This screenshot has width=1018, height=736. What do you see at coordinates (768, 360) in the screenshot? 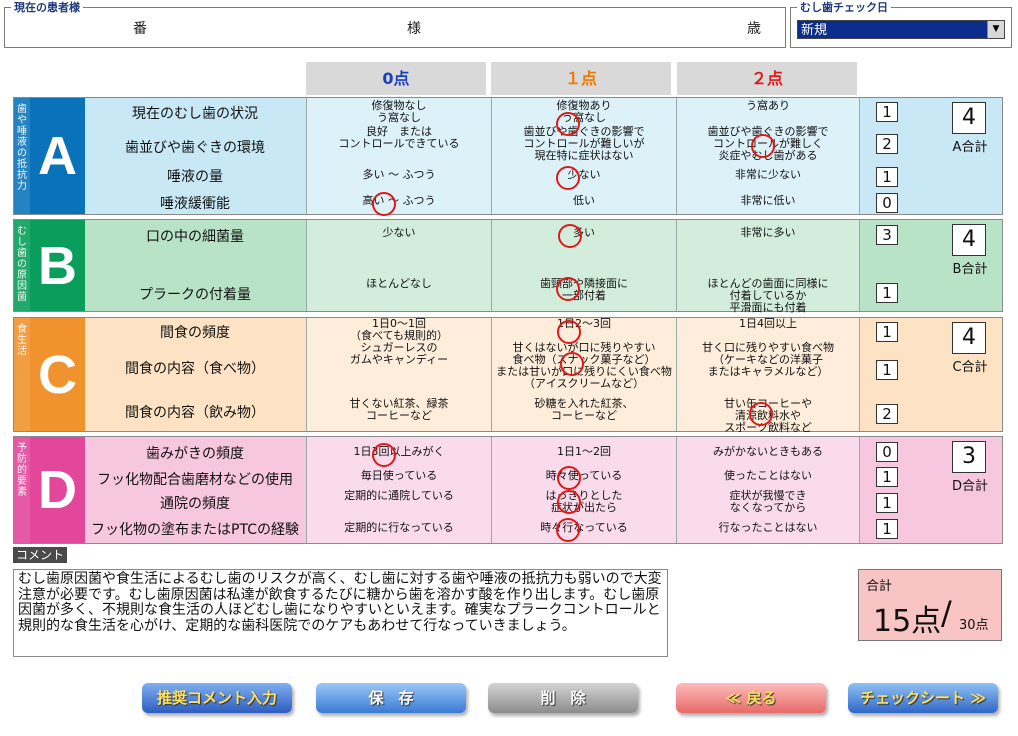
I see `risk-option-text: 甘く口に残りやすい食べ物 （ケーキなどの洋菓子 またはキャラメルなど）` at bounding box center [768, 360].